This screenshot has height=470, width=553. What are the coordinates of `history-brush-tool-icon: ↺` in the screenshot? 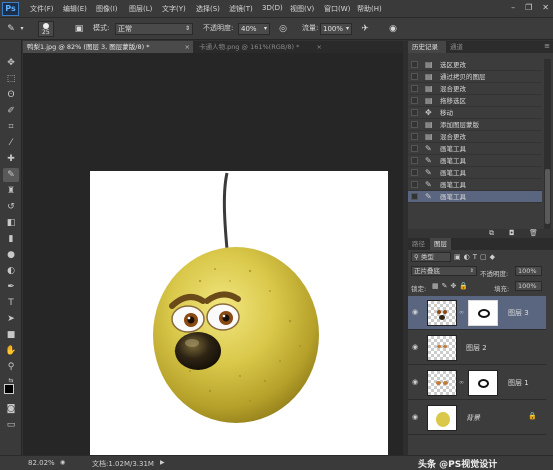 It's located at (11, 207).